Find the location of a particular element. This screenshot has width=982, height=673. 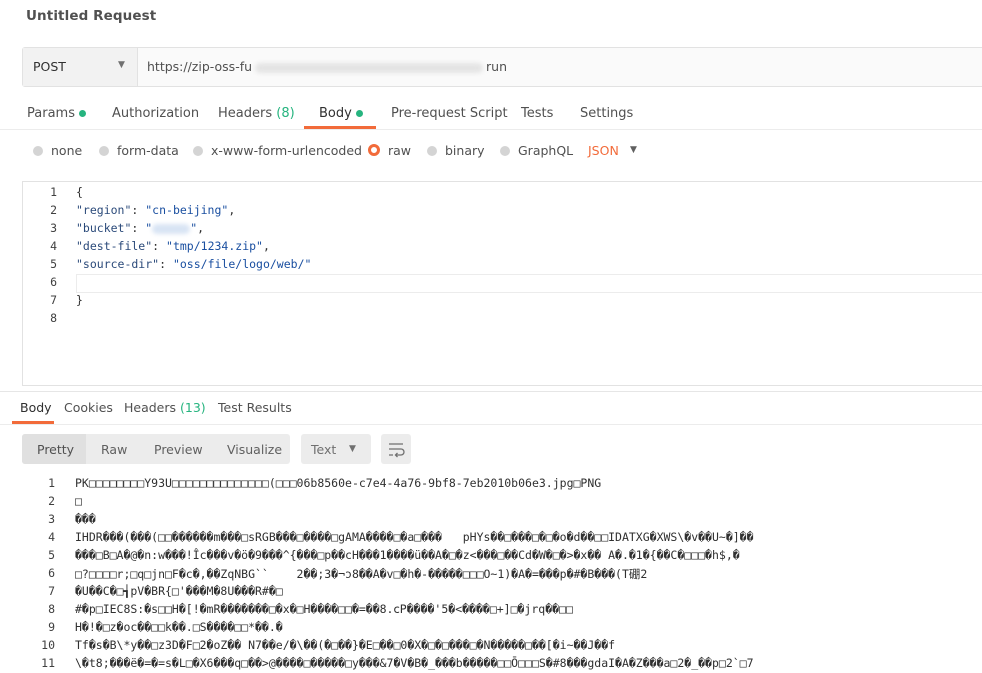

tab-headers: Headers (8) is located at coordinates (256, 113).